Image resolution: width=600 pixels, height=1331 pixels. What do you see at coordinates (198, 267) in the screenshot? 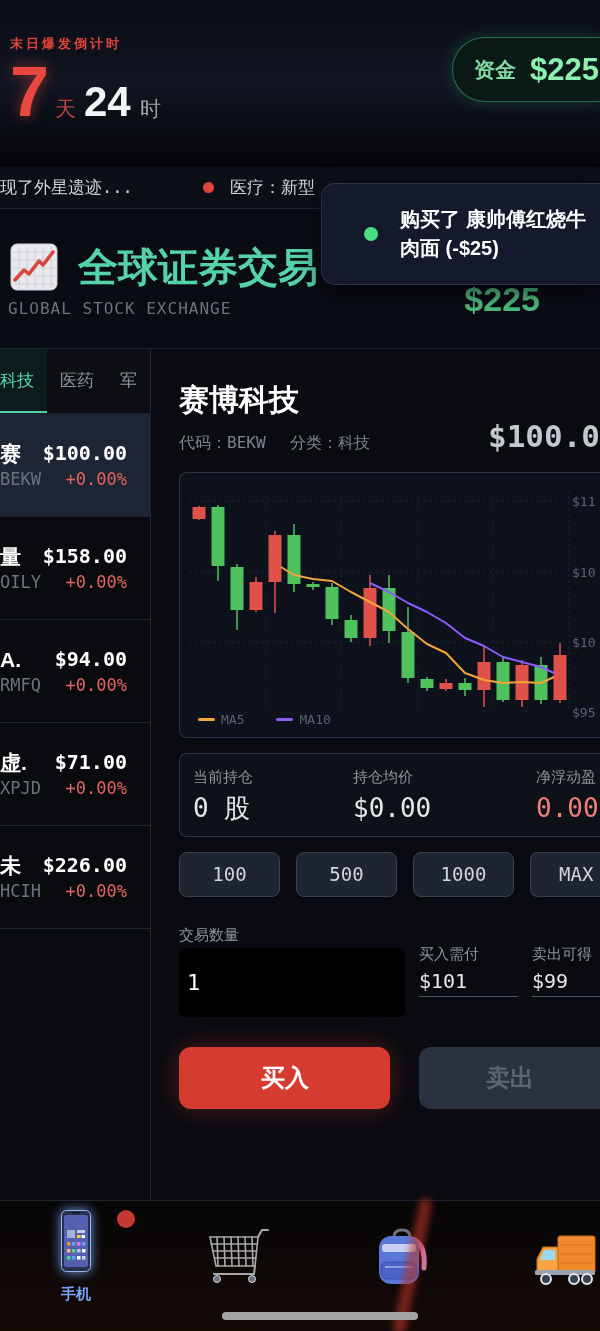
I see `exchange-title: 全球证券交易` at bounding box center [198, 267].